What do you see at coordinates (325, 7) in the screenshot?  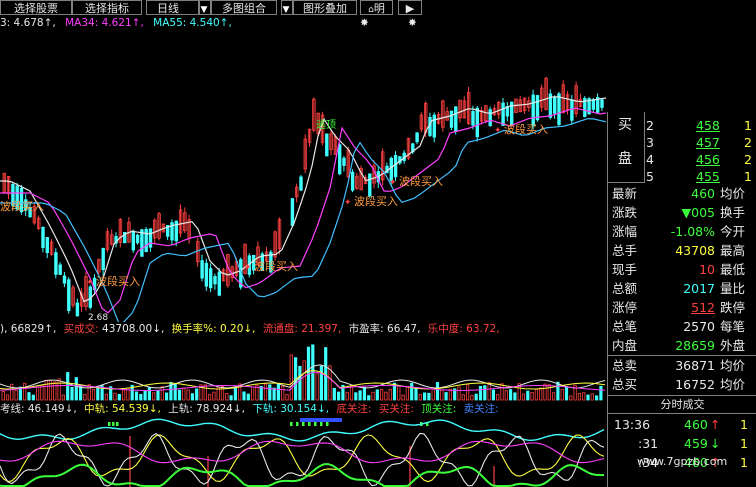 I see `overlay-chart-button: 图形叠加` at bounding box center [325, 7].